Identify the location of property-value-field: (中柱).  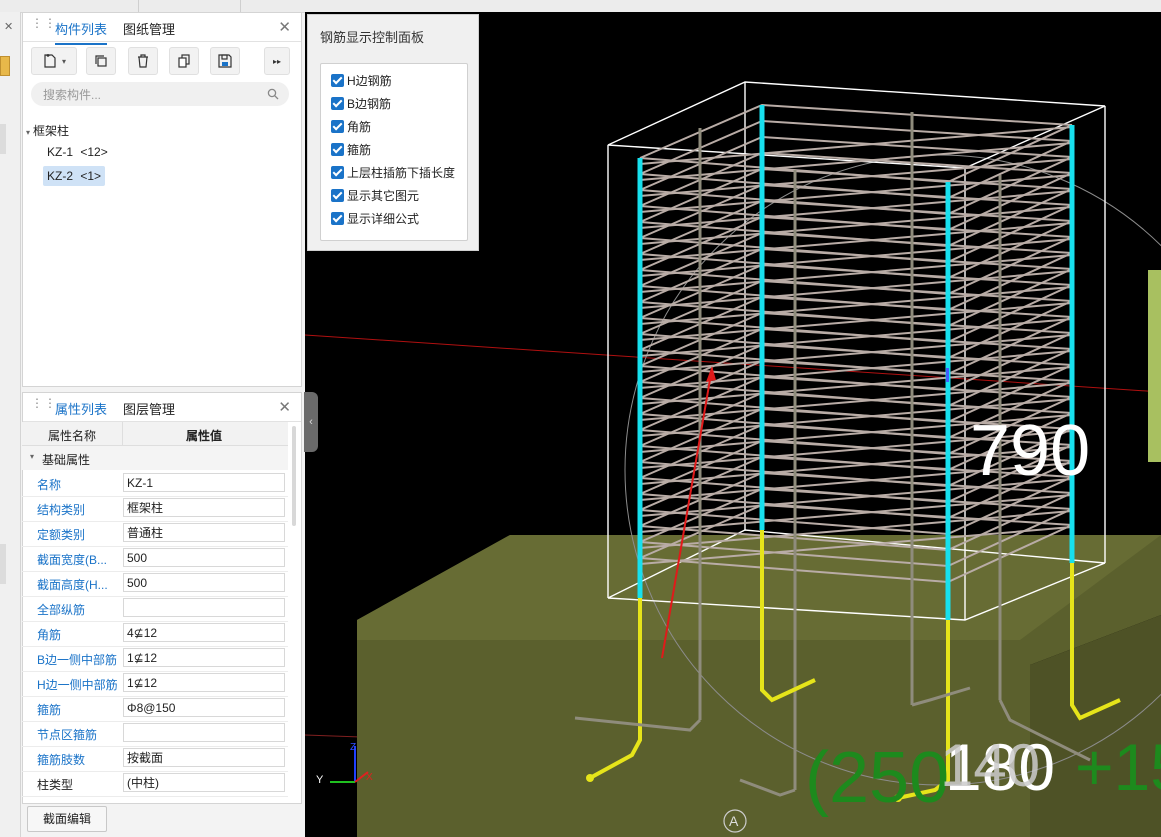
(204, 782).